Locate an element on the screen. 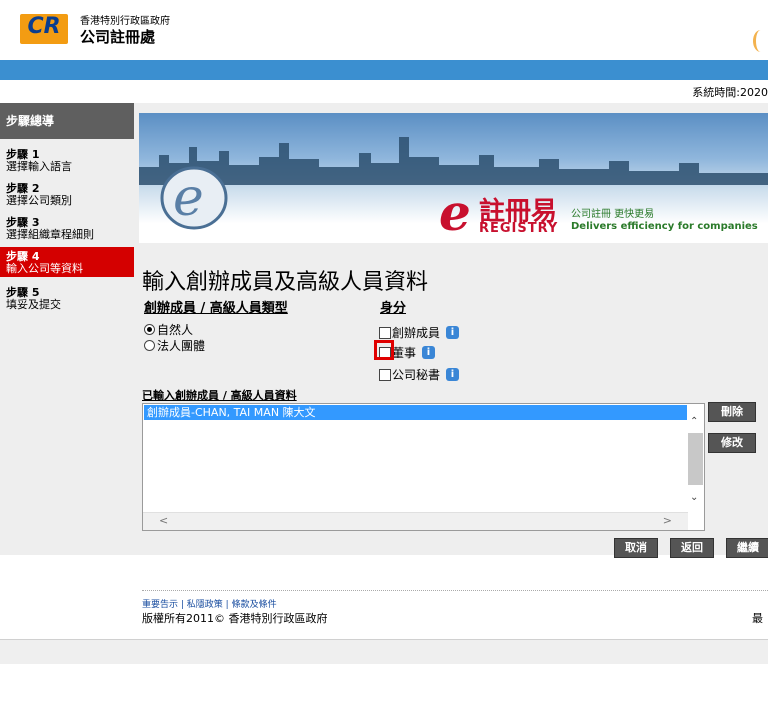 The image size is (768, 717). step-4-label: 輸入公司等資料 is located at coordinates (44, 268).